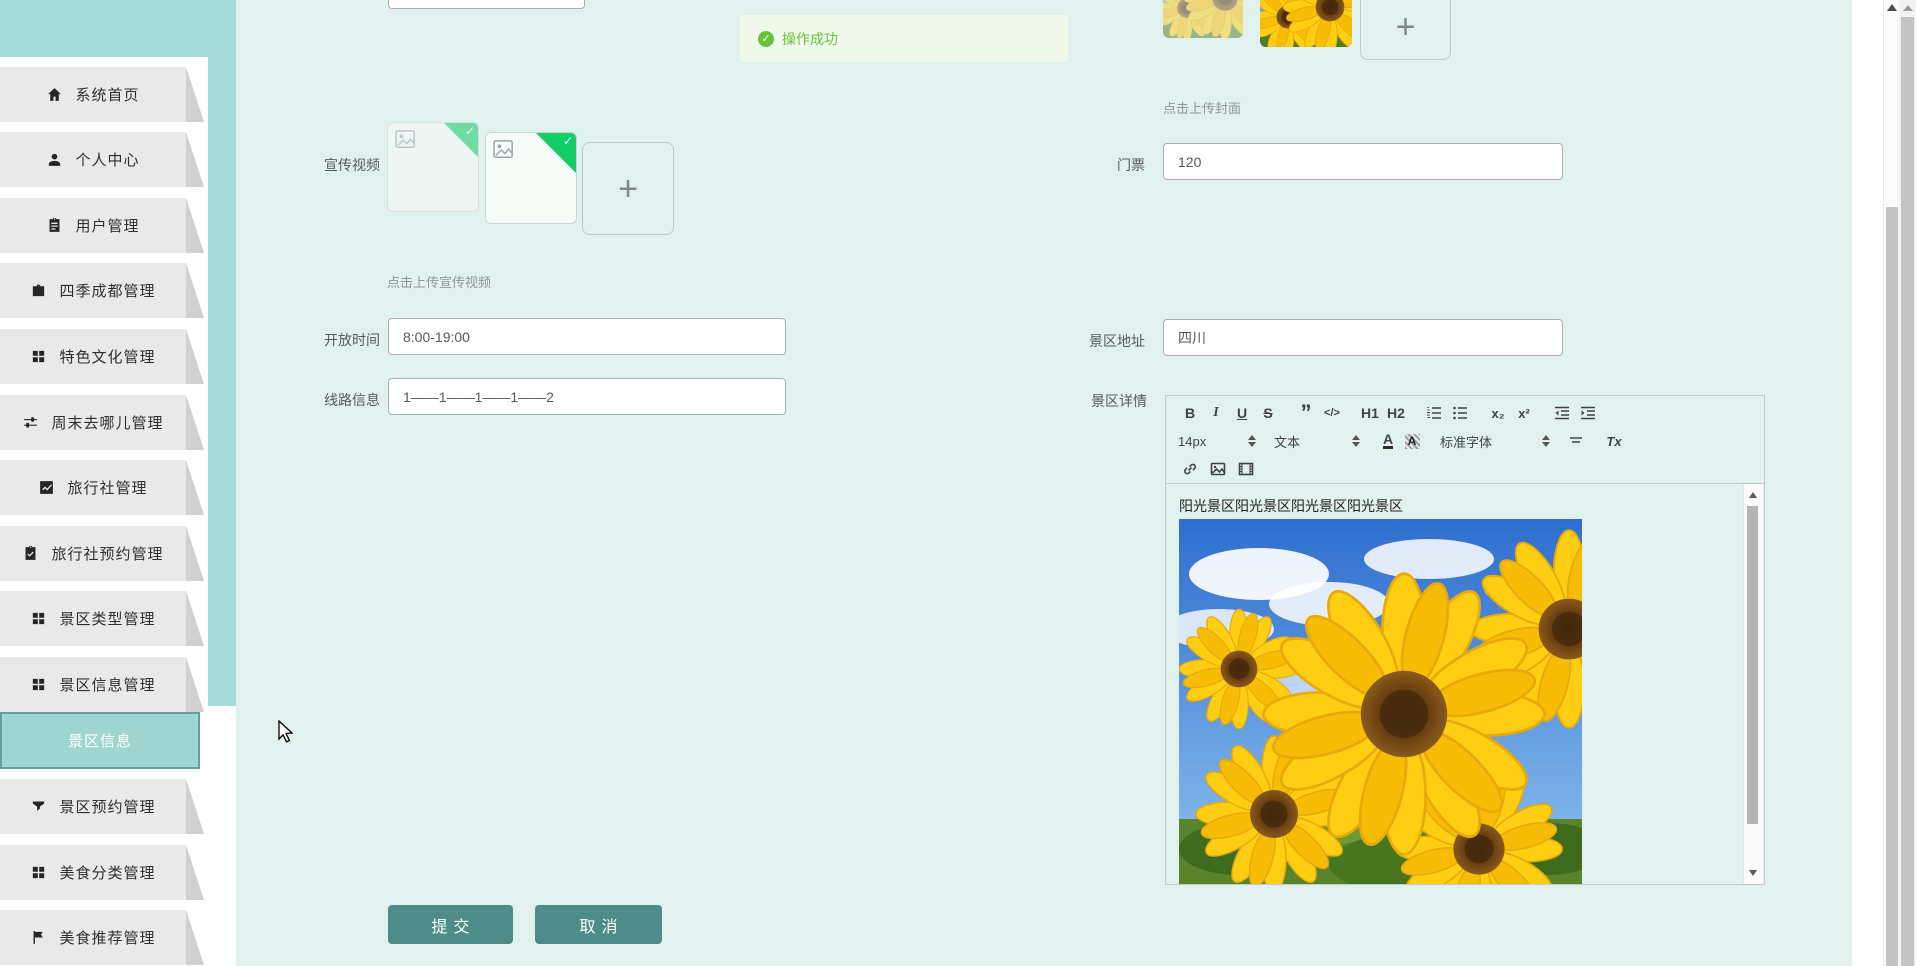 The width and height of the screenshot is (1916, 966). I want to click on sidebar-item-scenic-types: 景区类型管理, so click(102, 618).